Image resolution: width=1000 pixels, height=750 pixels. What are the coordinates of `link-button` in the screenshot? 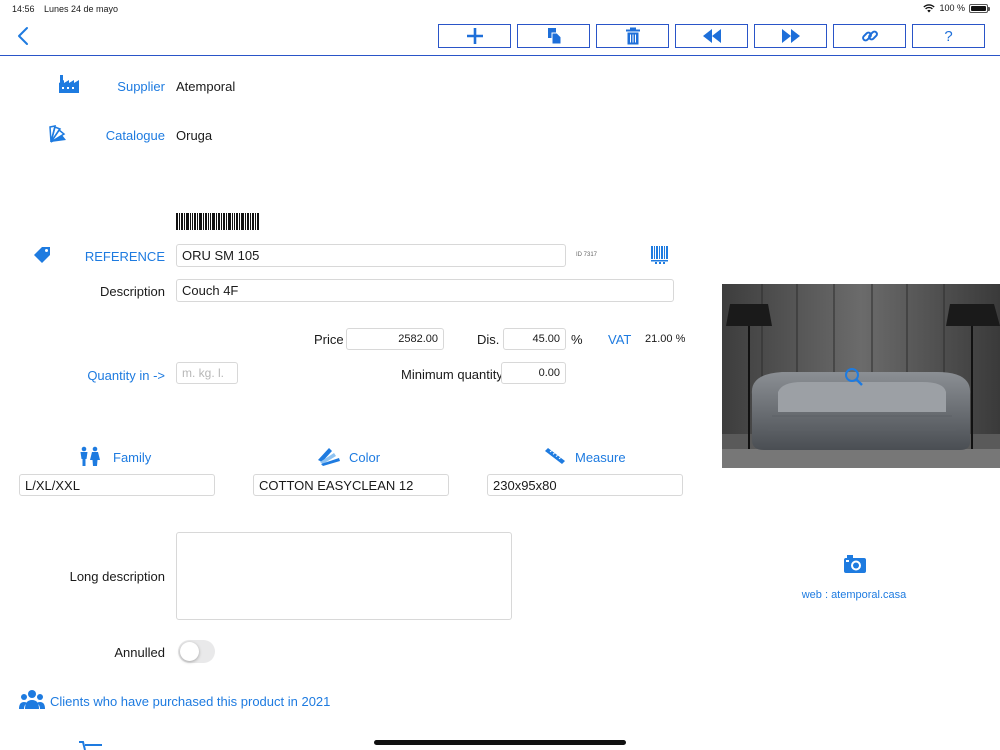 It's located at (869, 36).